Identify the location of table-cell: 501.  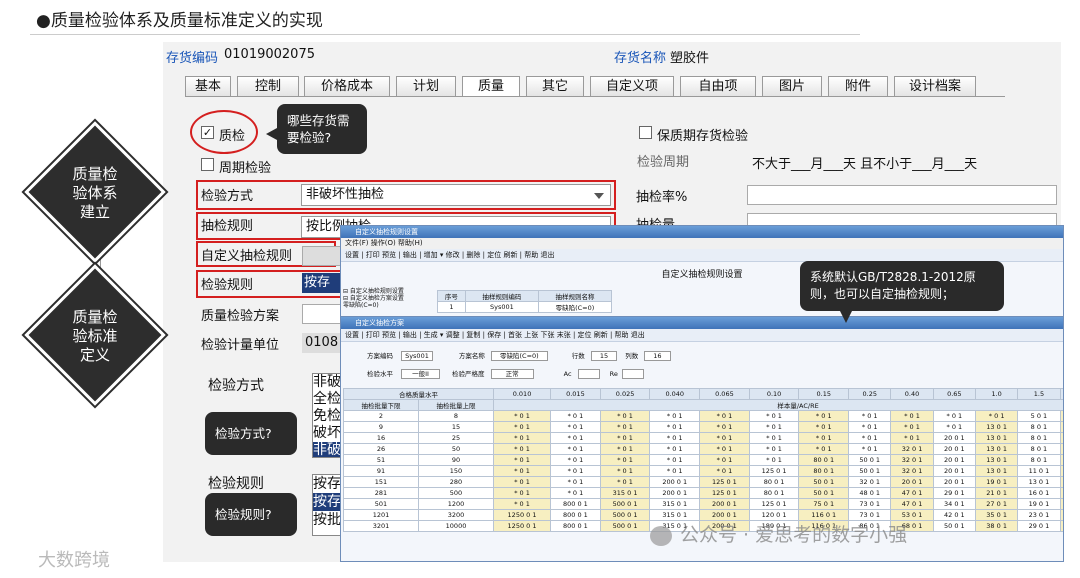
(381, 504).